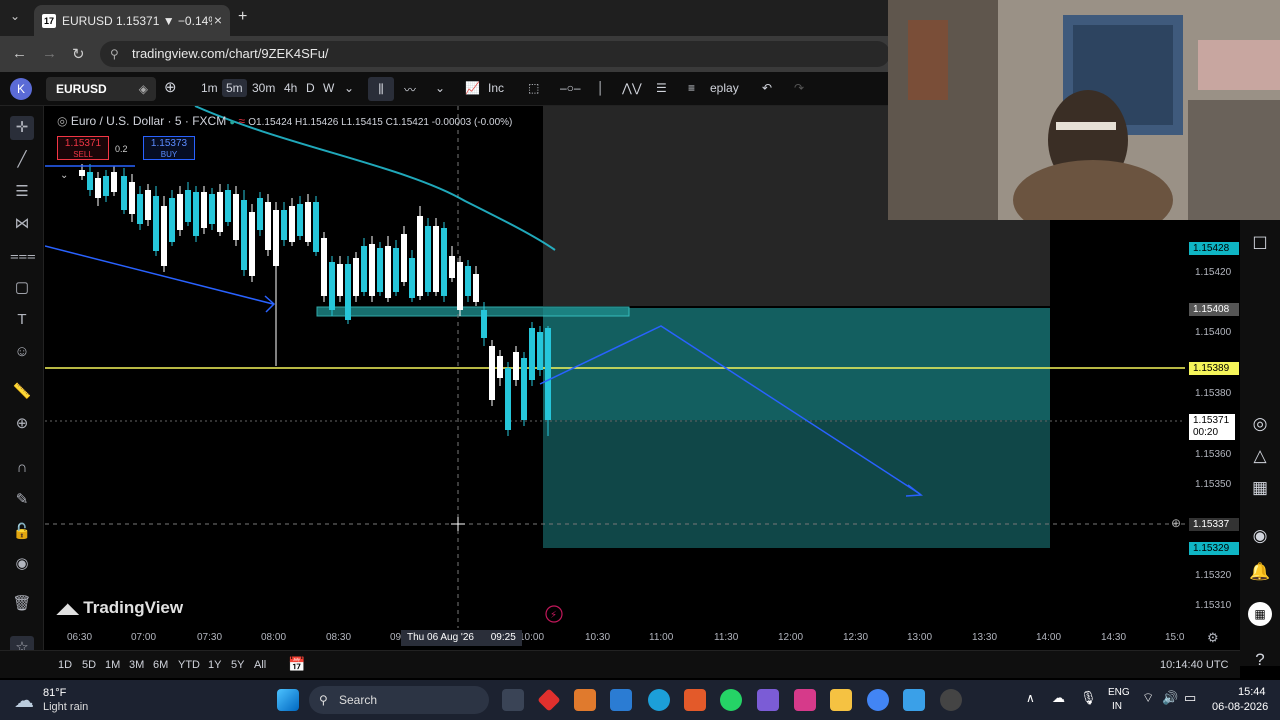  I want to click on buy-button: 1.15373 BUY, so click(169, 148).